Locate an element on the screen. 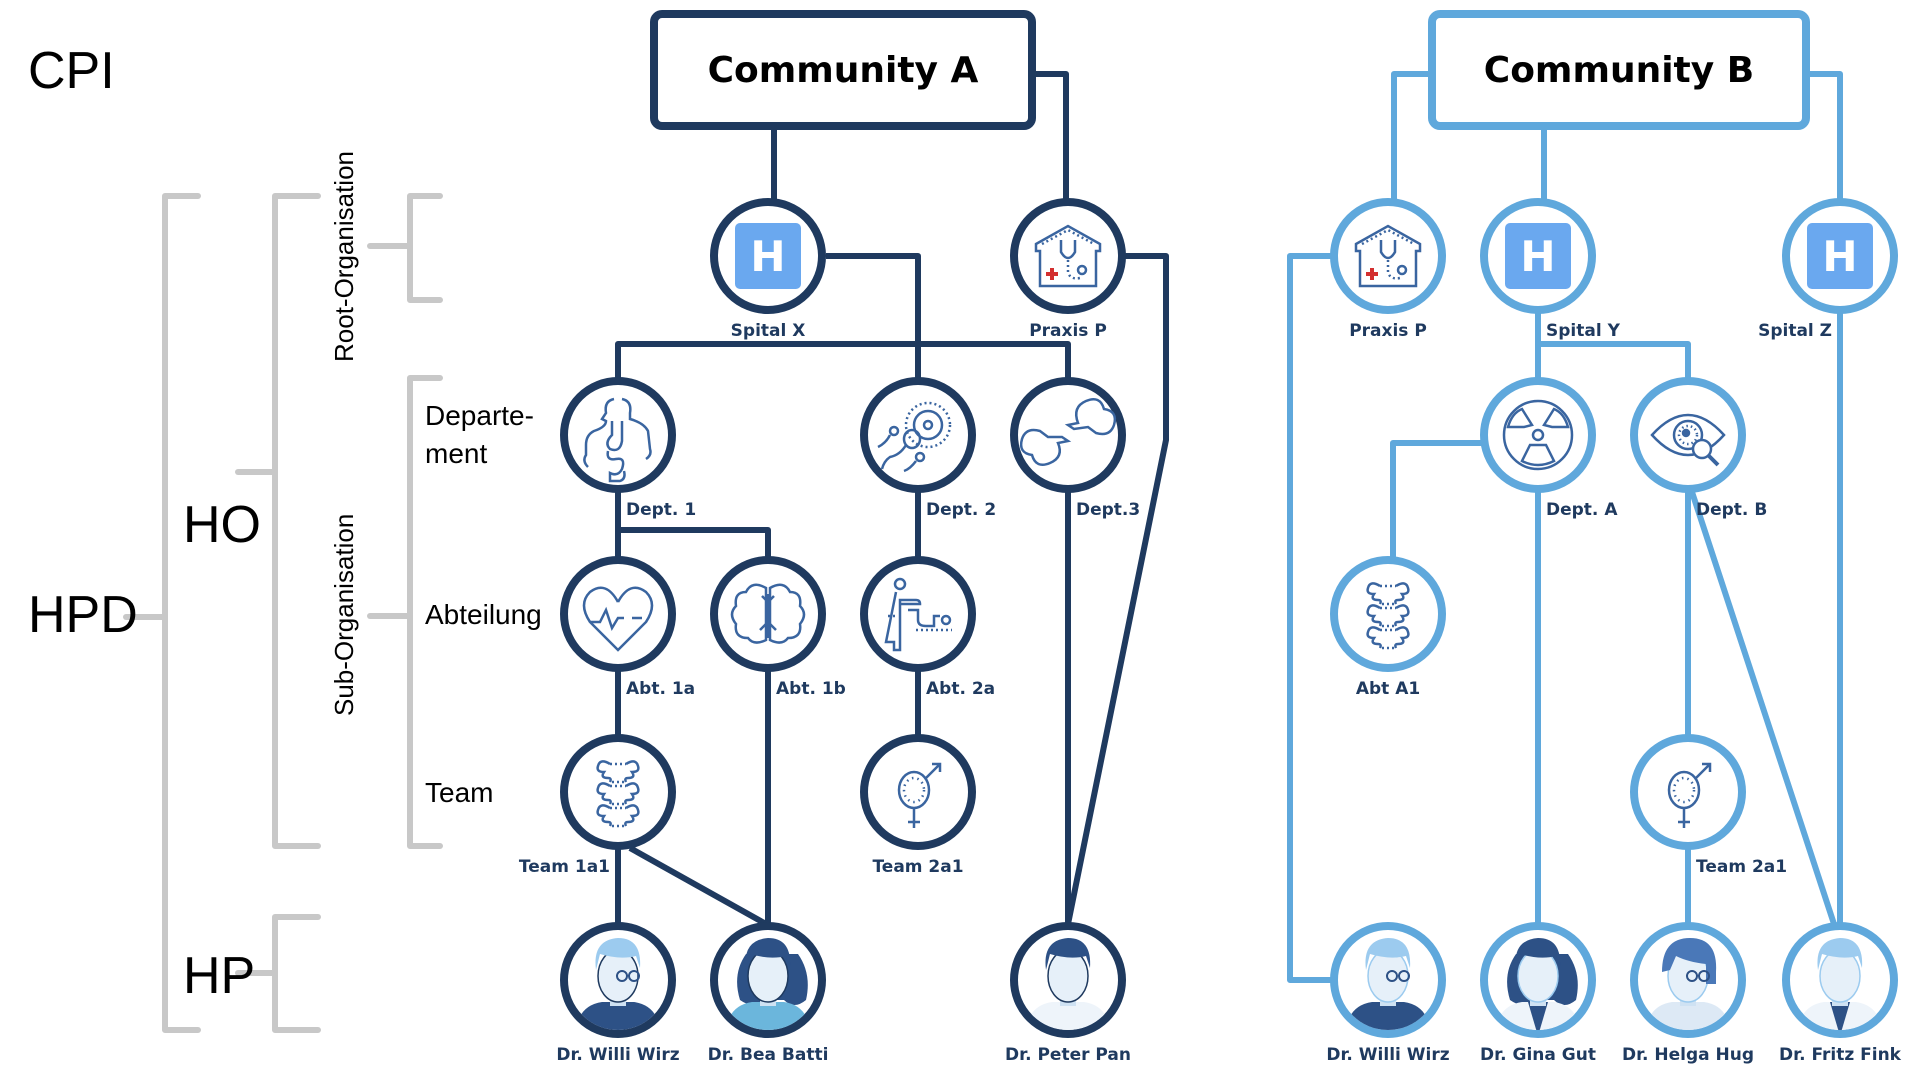  node-label: Spital Y is located at coordinates (1583, 331).